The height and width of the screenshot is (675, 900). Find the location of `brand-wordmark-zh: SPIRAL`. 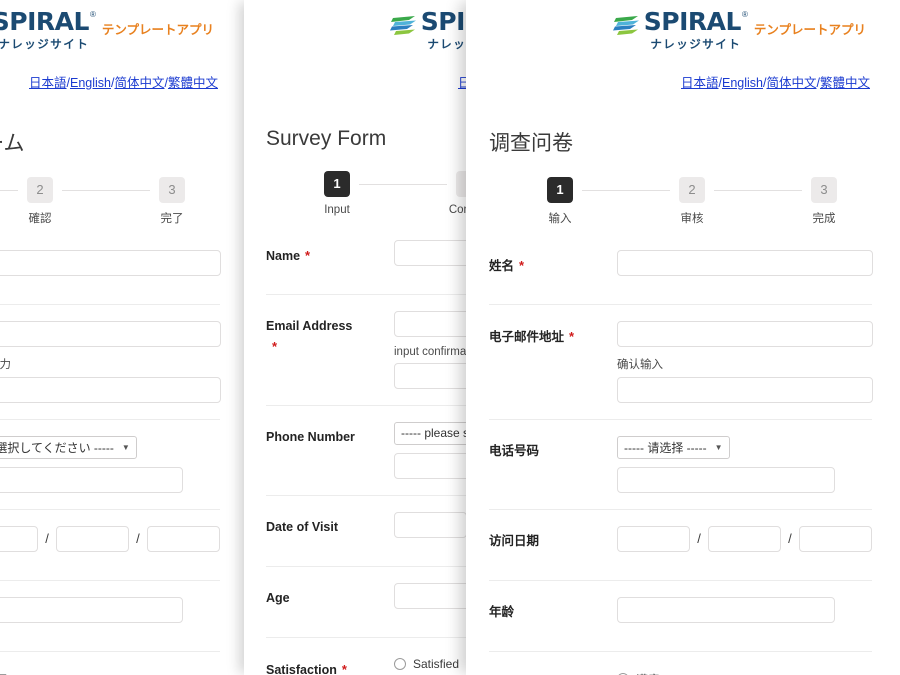

brand-wordmark-zh: SPIRAL is located at coordinates (692, 21).